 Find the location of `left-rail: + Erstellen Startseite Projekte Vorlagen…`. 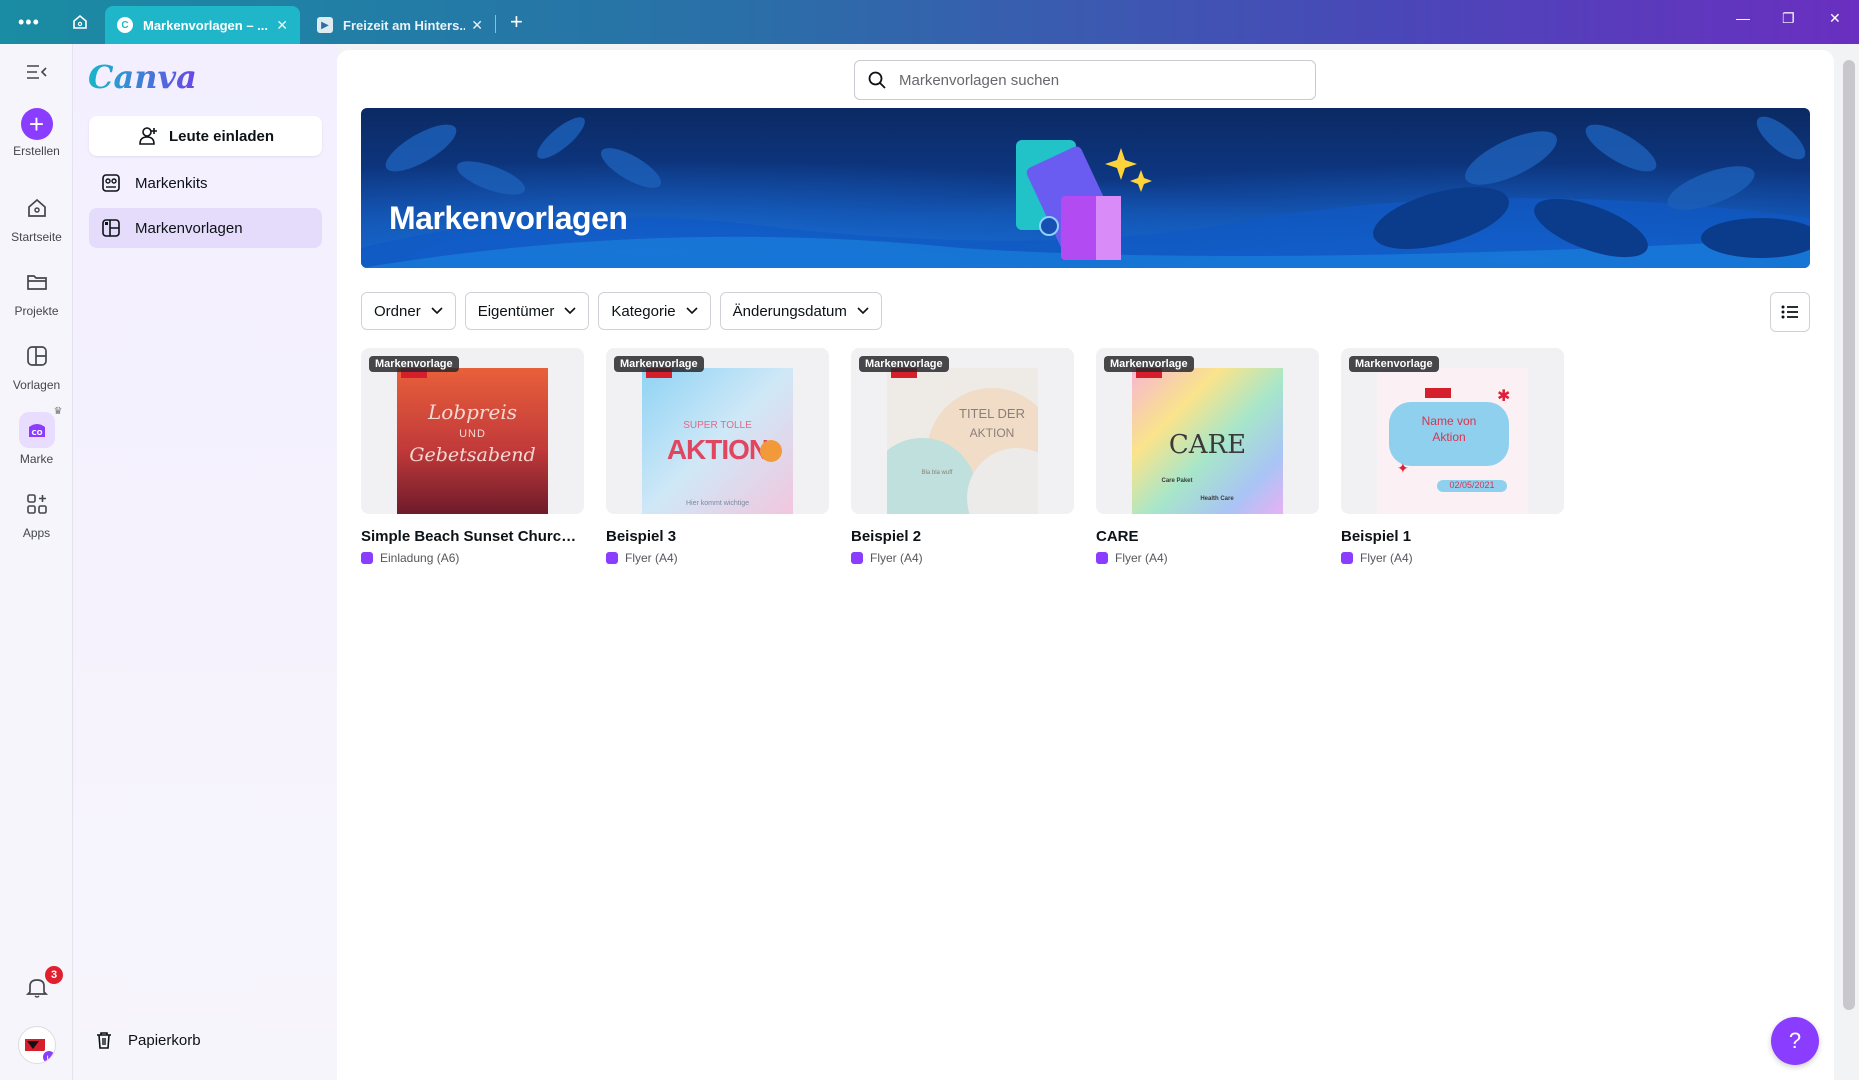

left-rail: + Erstellen Startseite Projekte Vorlagen… is located at coordinates (36, 562).